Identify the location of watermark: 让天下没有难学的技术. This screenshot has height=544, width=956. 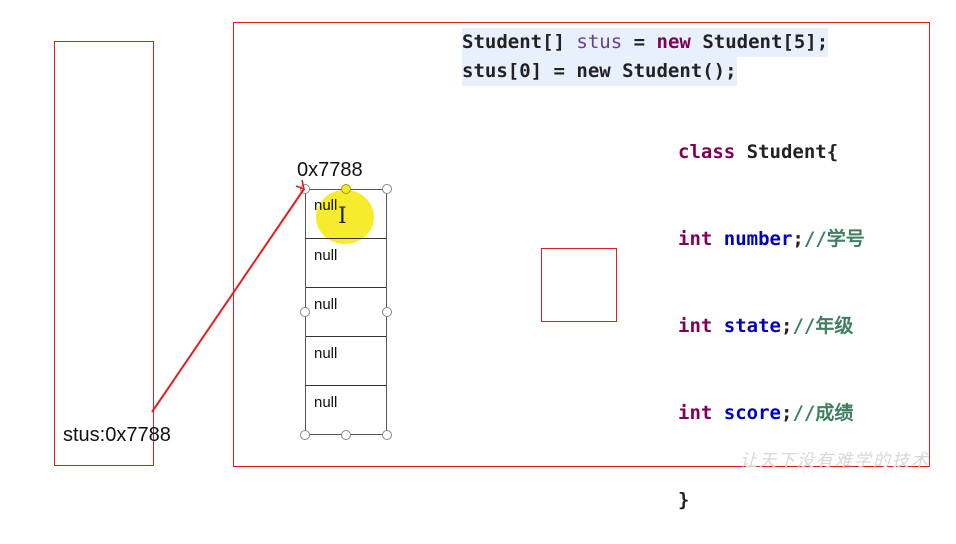
(835, 461).